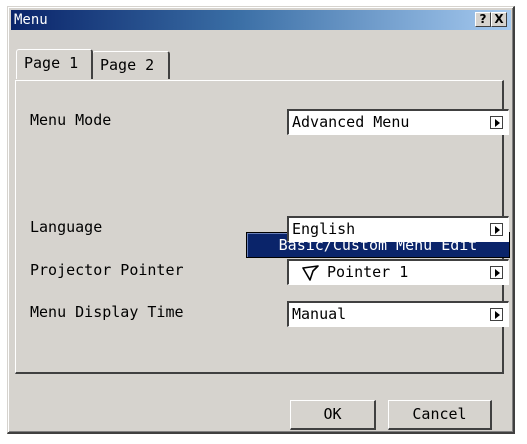 The image size is (527, 444). Describe the element at coordinates (351, 122) in the screenshot. I see `menu-mode-value: Advanced Menu` at that location.